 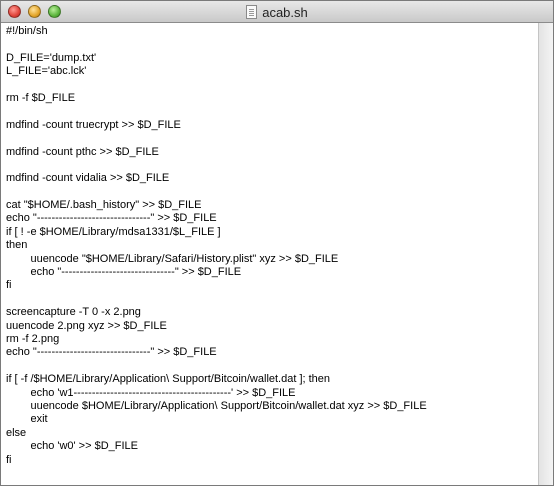 What do you see at coordinates (16, 432) in the screenshot?
I see `code-line: else` at bounding box center [16, 432].